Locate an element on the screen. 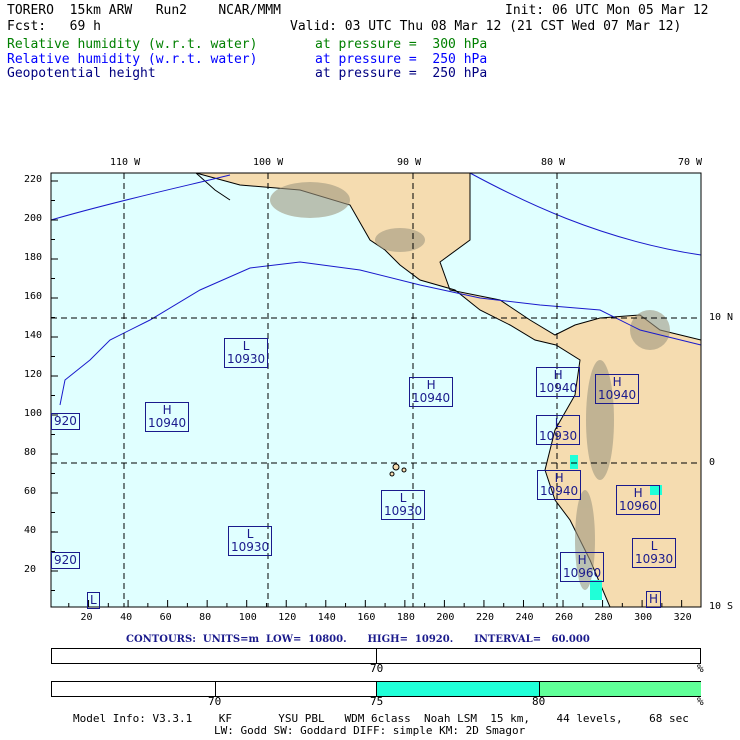 This screenshot has width=740, height=740. x-tick-label: 140 is located at coordinates (326, 617).